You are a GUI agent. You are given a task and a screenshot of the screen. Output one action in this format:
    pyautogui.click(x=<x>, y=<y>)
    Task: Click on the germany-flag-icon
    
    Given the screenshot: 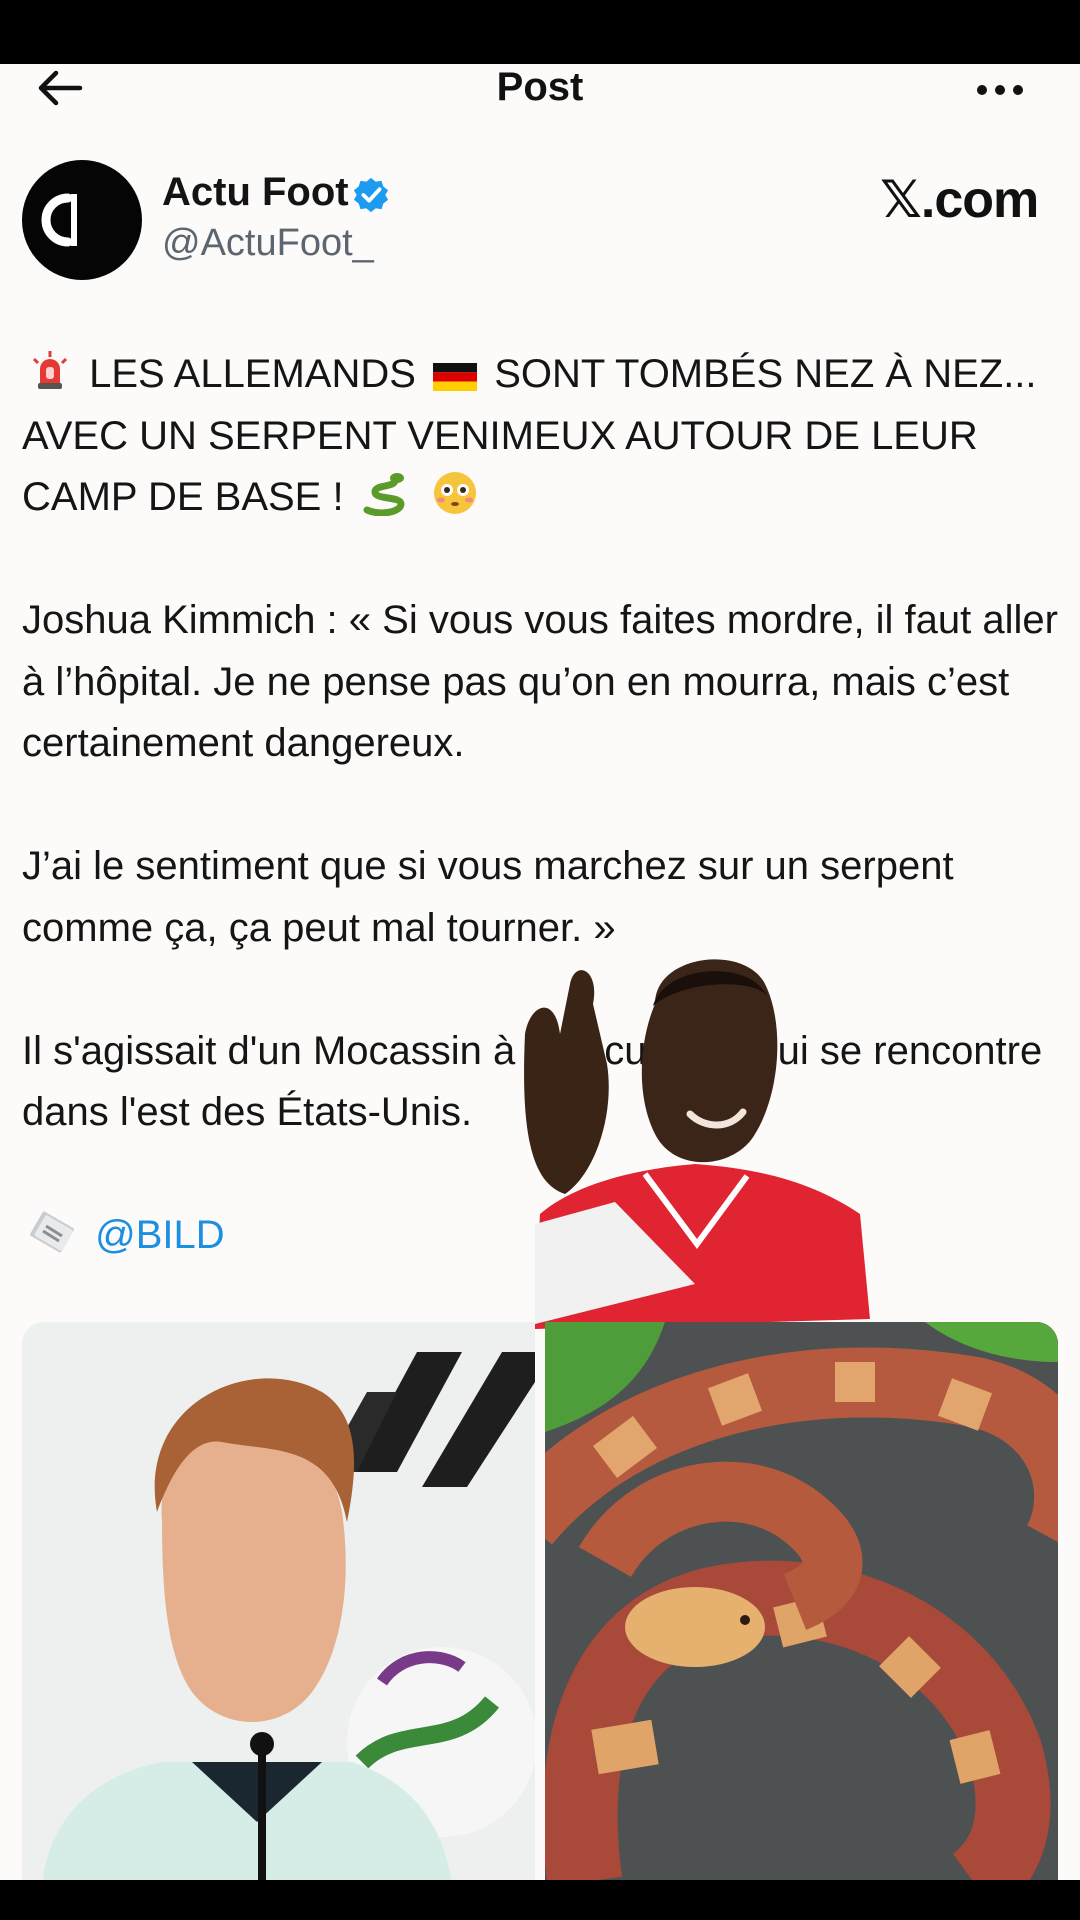 What is the action you would take?
    pyautogui.click(x=455, y=377)
    